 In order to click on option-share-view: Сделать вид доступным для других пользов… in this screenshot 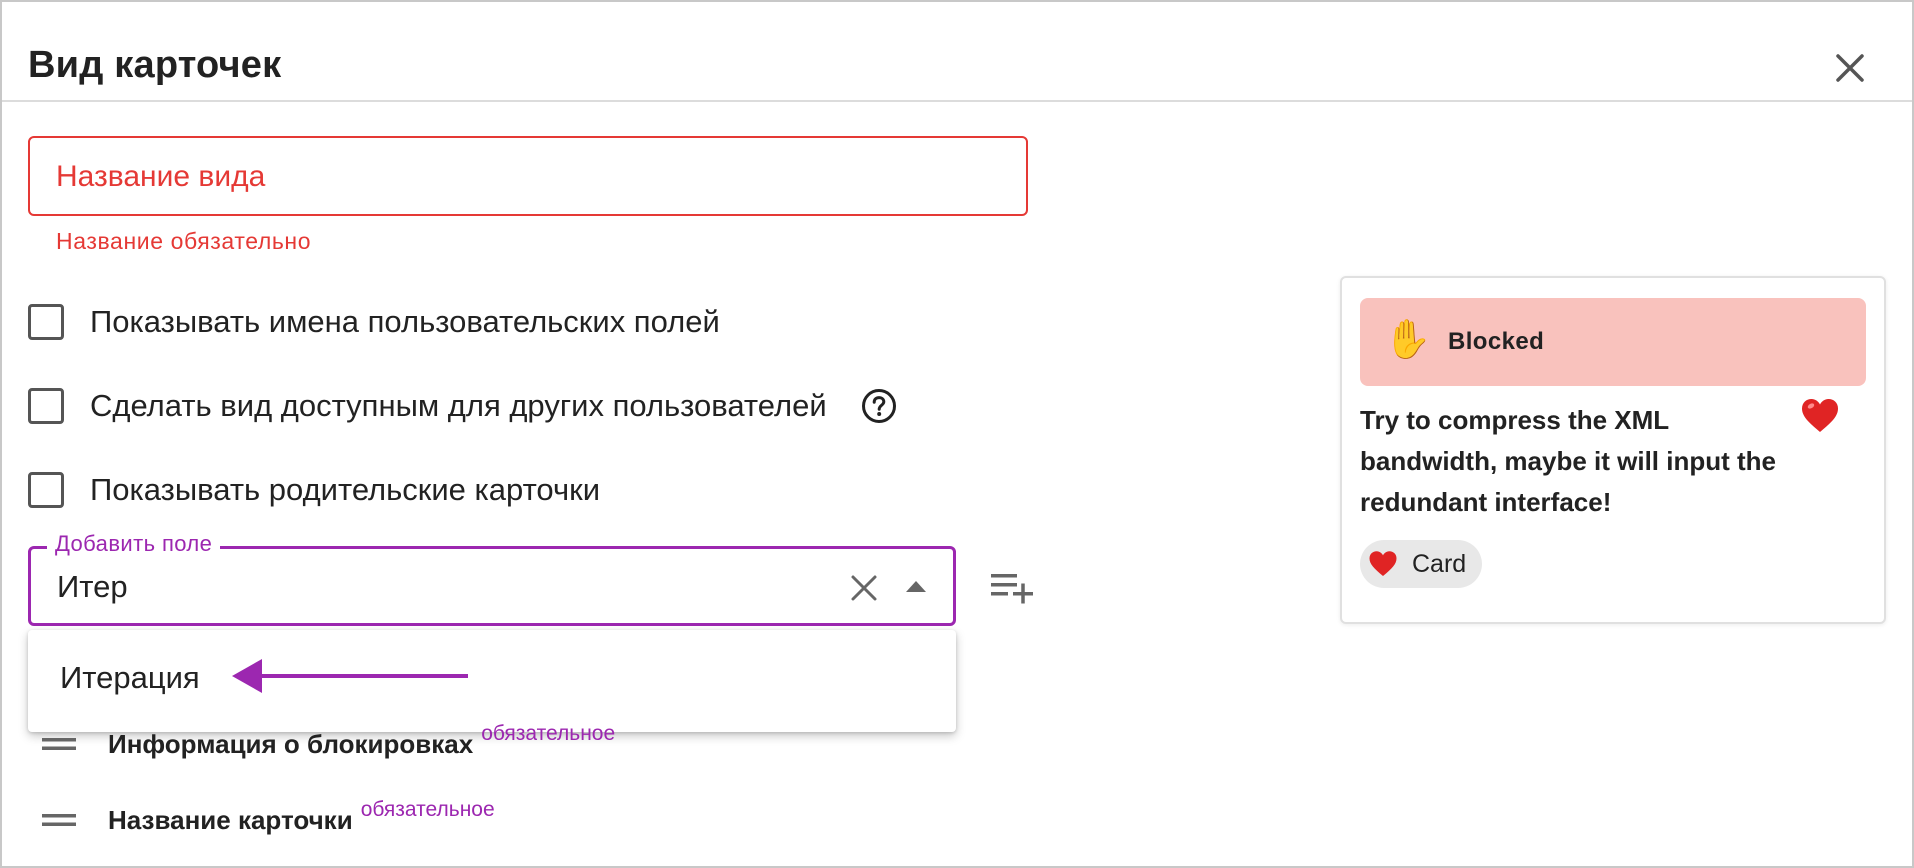, I will do `click(462, 406)`.